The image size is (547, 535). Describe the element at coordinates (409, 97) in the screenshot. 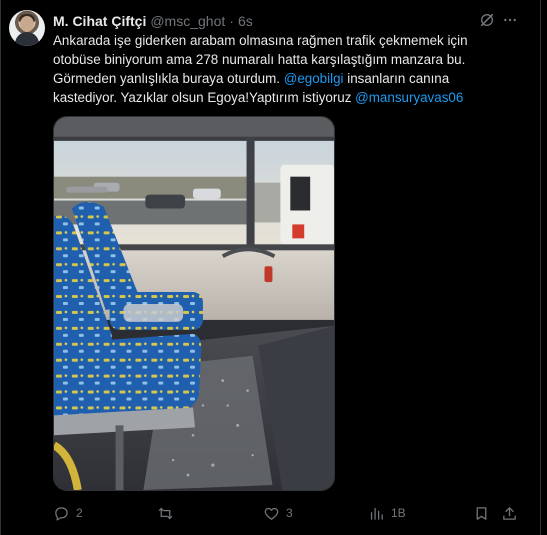

I see `mention-mansuryavas06: @mansuryavas06` at that location.